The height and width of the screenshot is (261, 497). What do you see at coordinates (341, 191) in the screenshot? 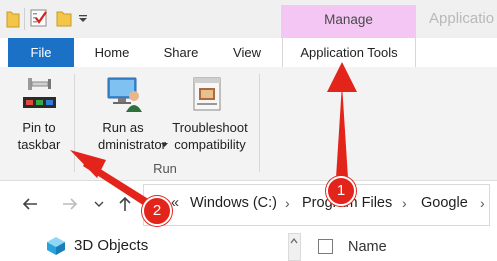
I see `annotation-badge-1: 1` at bounding box center [341, 191].